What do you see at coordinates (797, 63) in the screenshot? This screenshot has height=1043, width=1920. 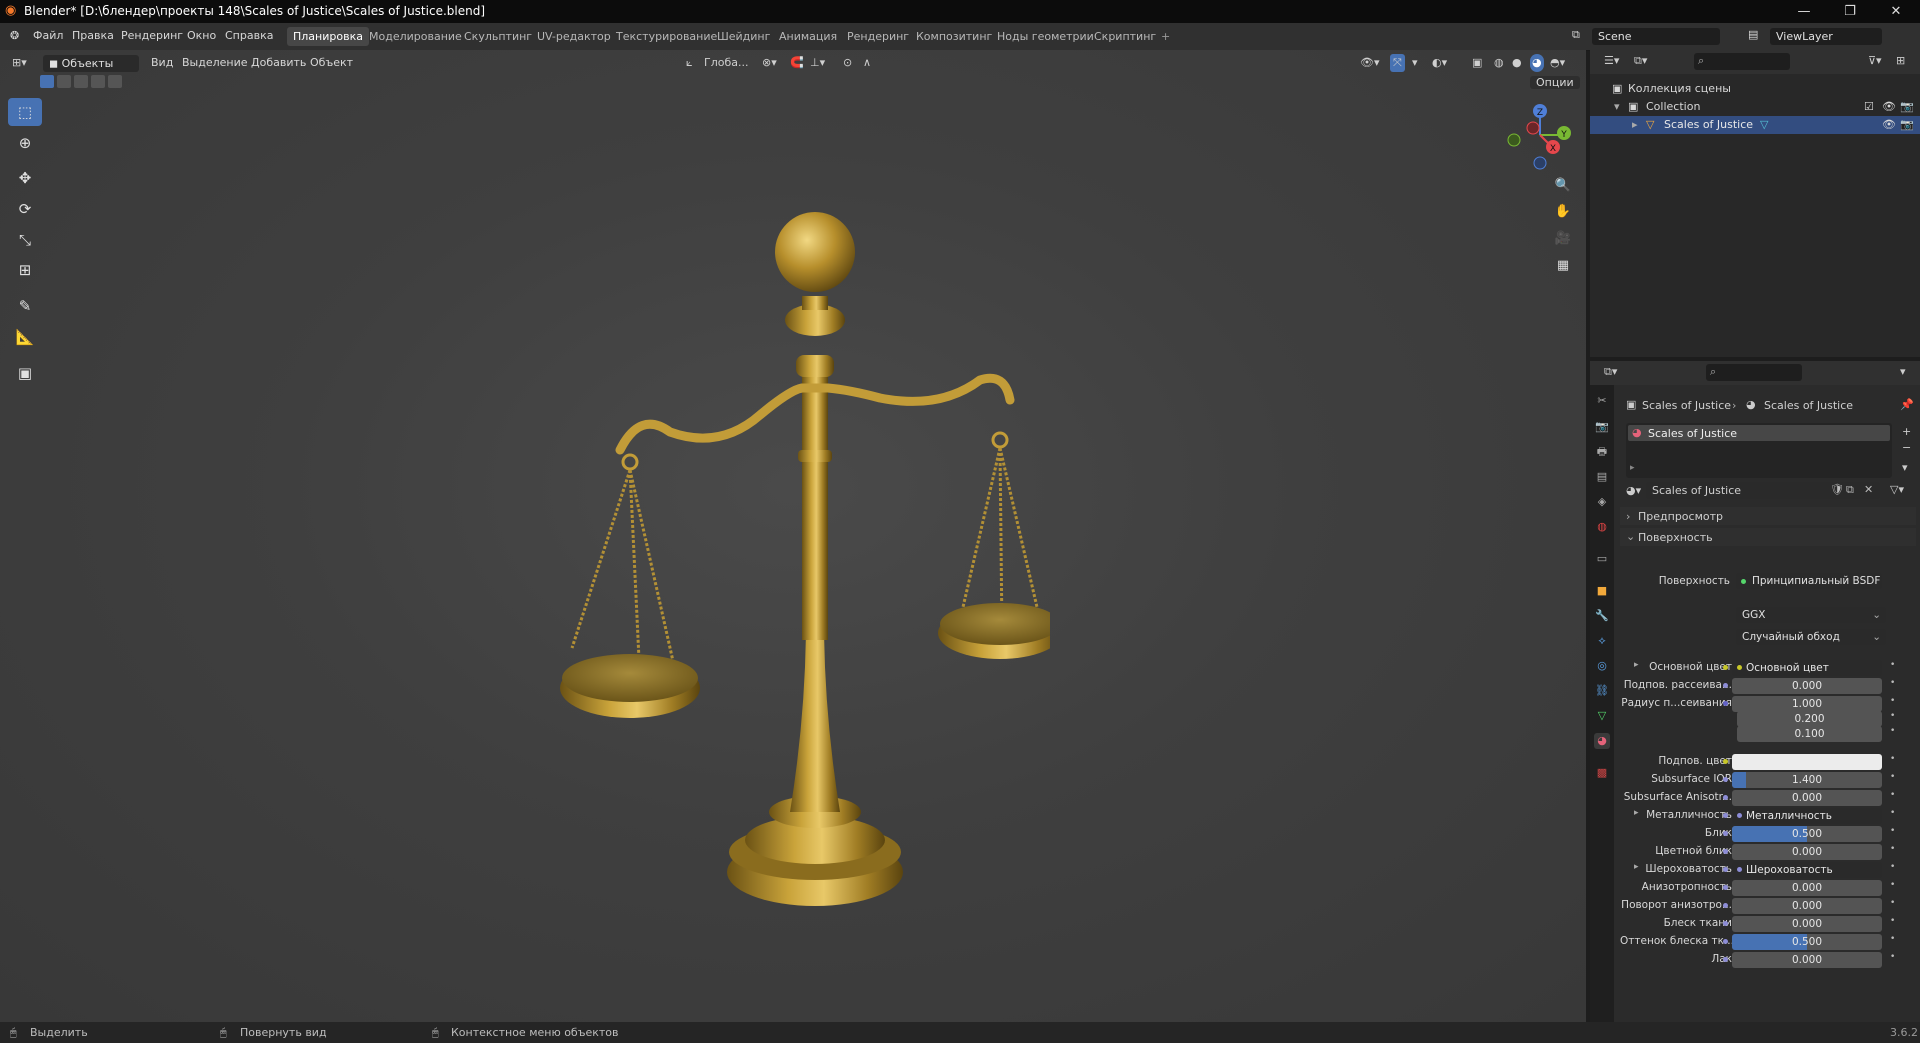 I see `snap-icon: 🧲` at bounding box center [797, 63].